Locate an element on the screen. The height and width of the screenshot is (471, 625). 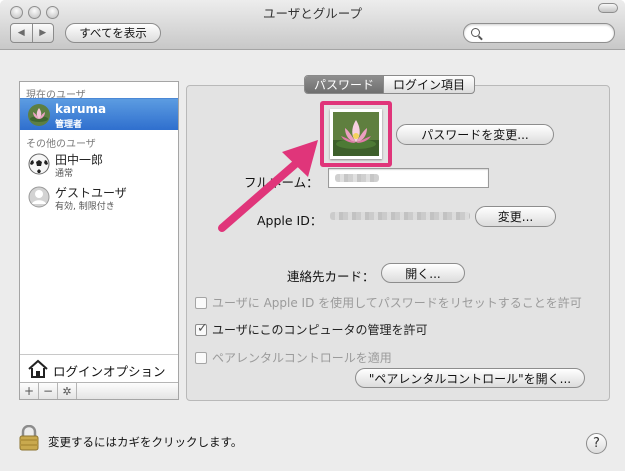
parental-controls-checkbox: ペアレンタルコントロールを適用 is located at coordinates (293, 357).